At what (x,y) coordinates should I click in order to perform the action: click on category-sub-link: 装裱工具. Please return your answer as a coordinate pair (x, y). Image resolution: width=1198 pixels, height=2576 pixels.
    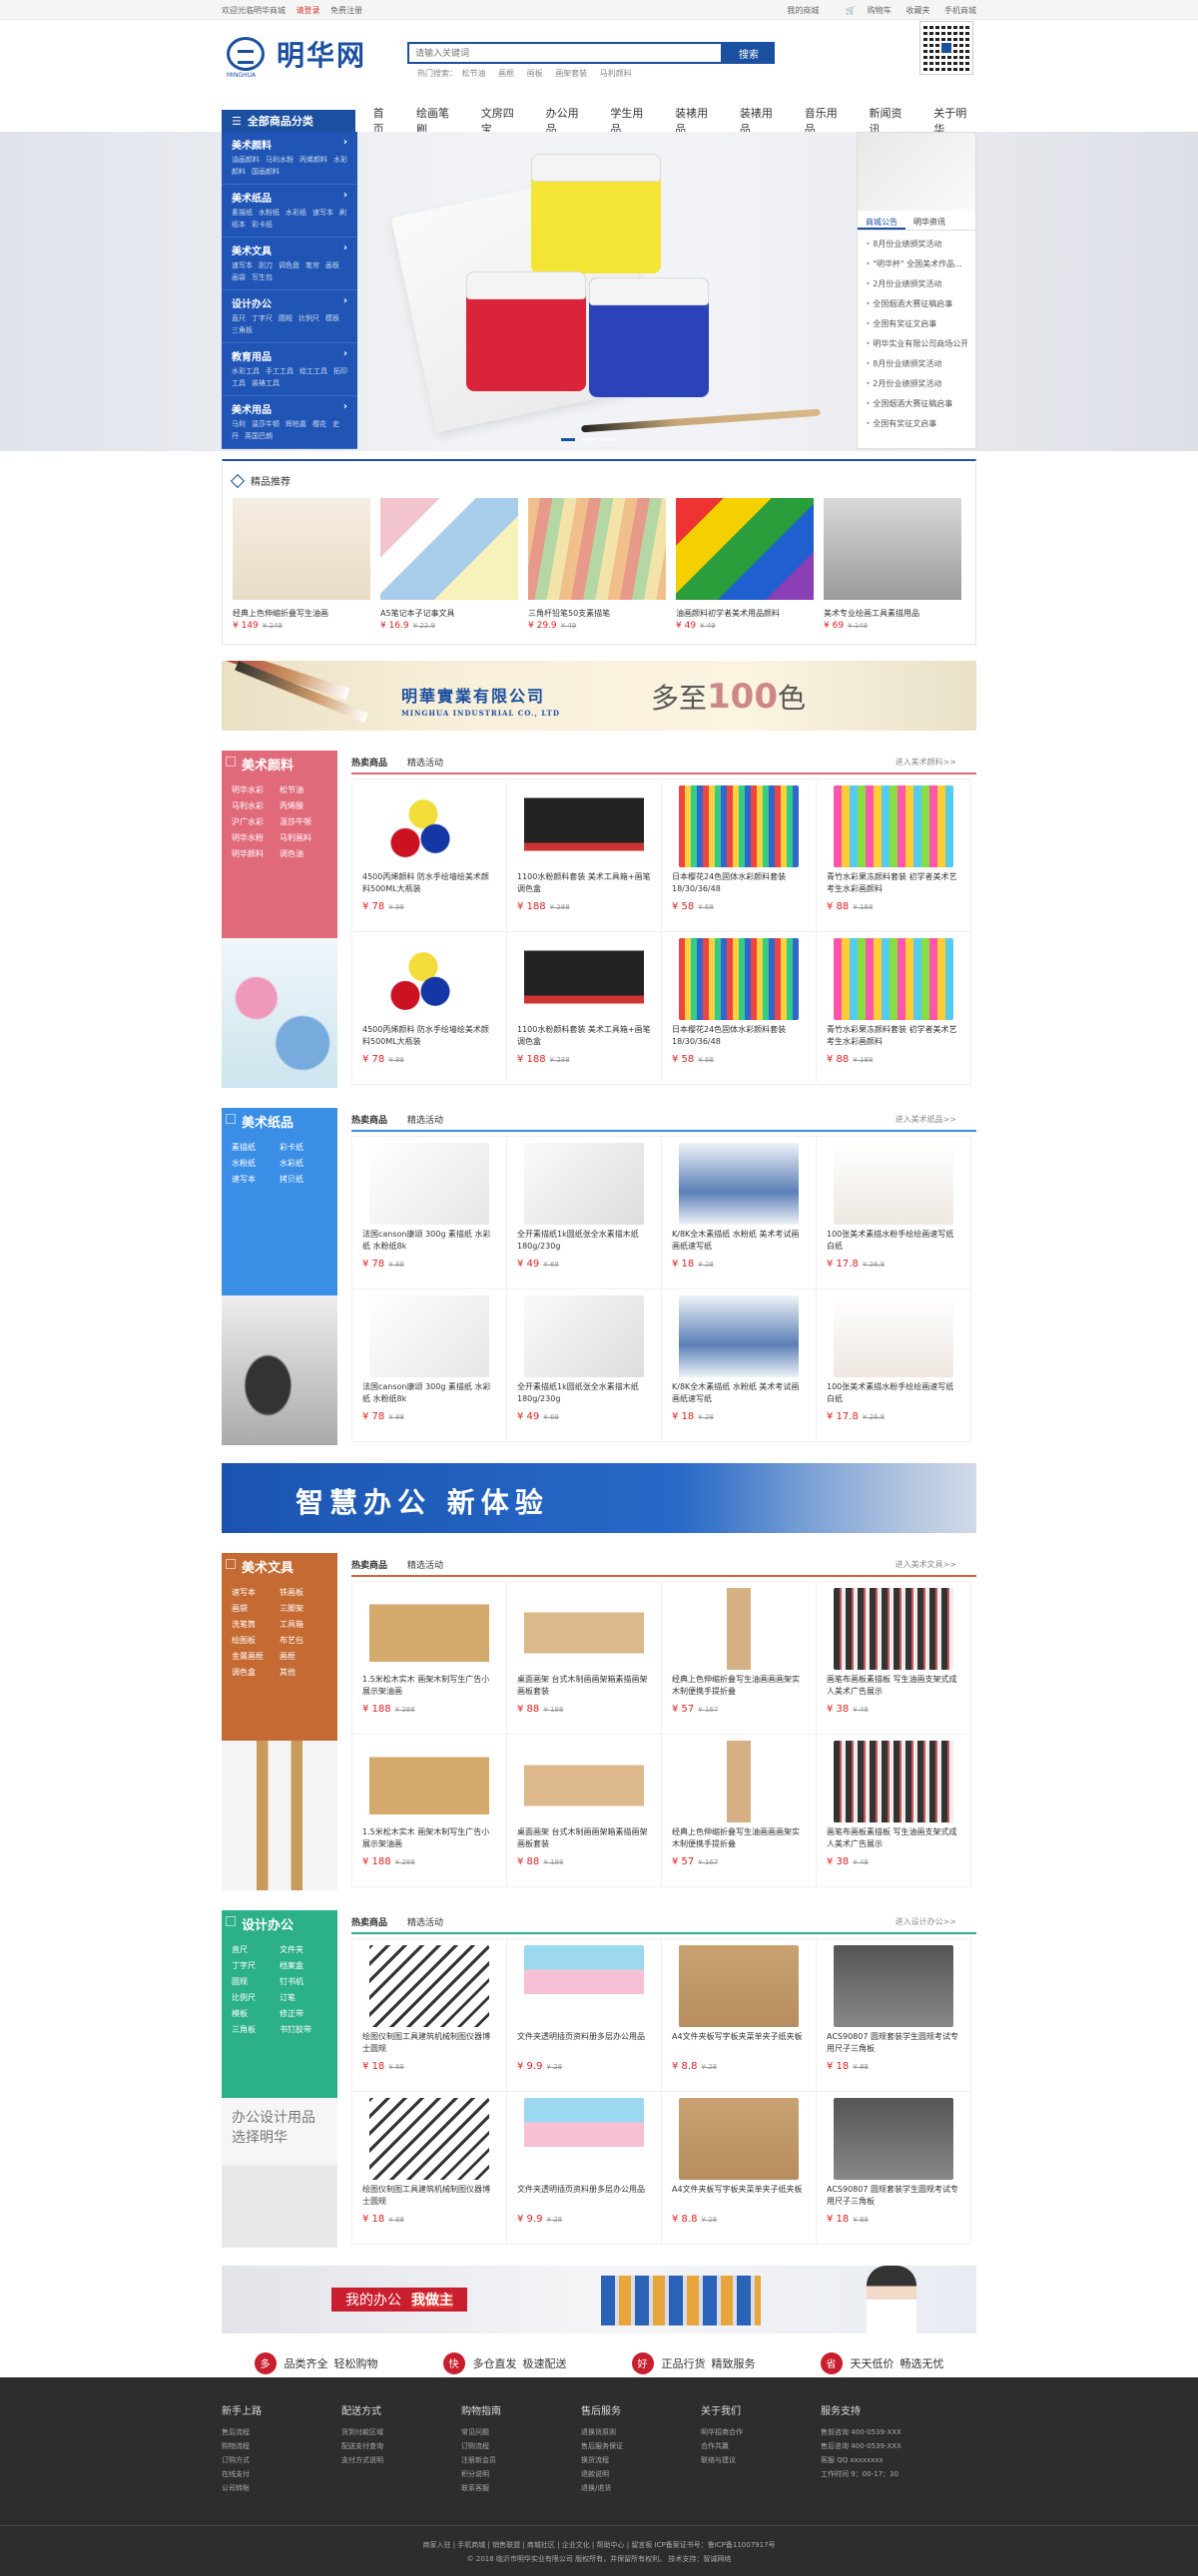
    Looking at the image, I should click on (266, 383).